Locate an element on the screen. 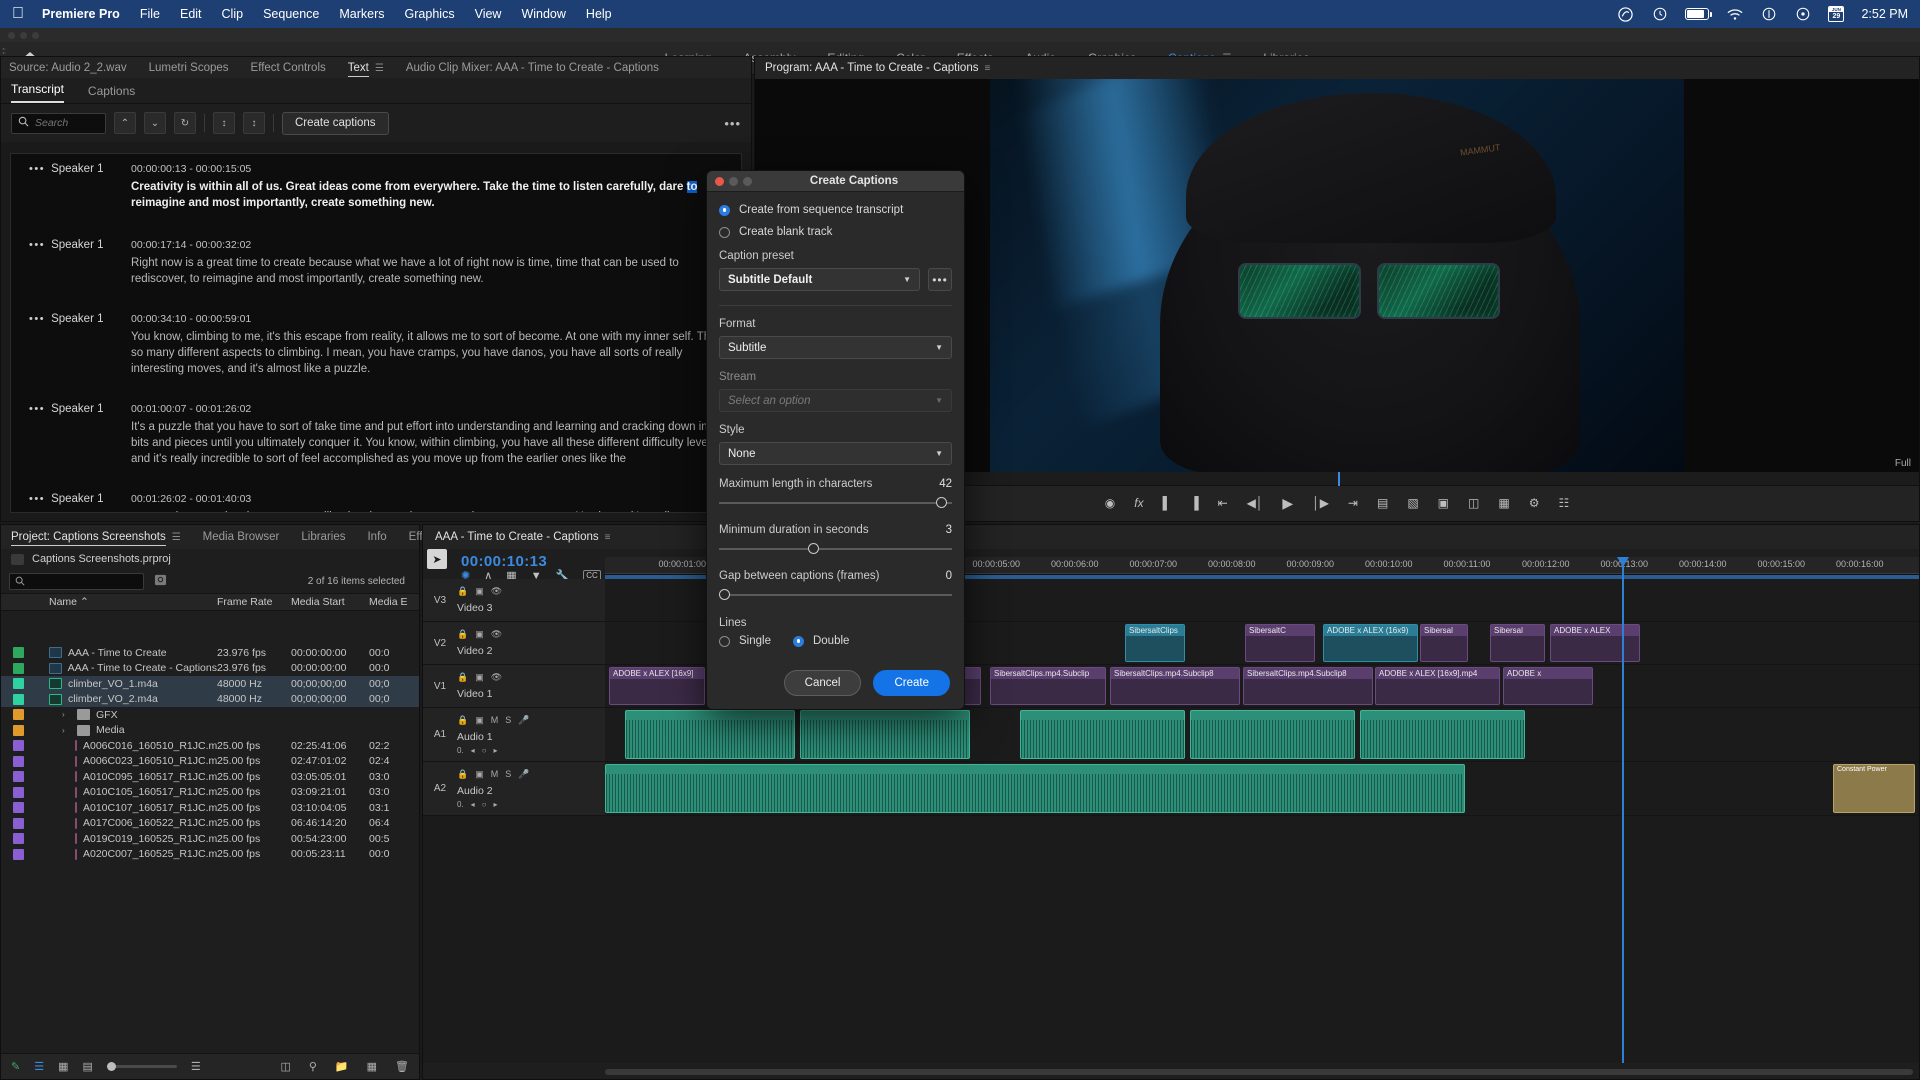 This screenshot has width=1920, height=1080. speaker-menu-icon: ••• is located at coordinates (37, 245).